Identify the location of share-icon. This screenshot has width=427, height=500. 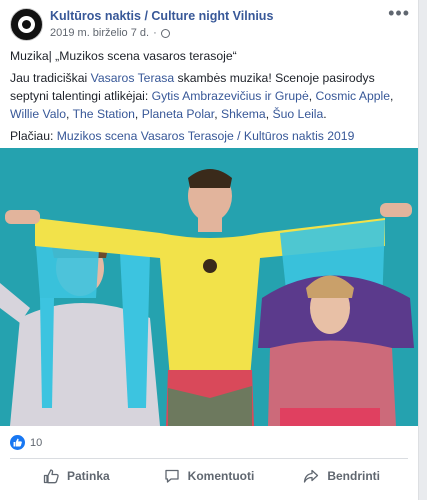
(311, 476).